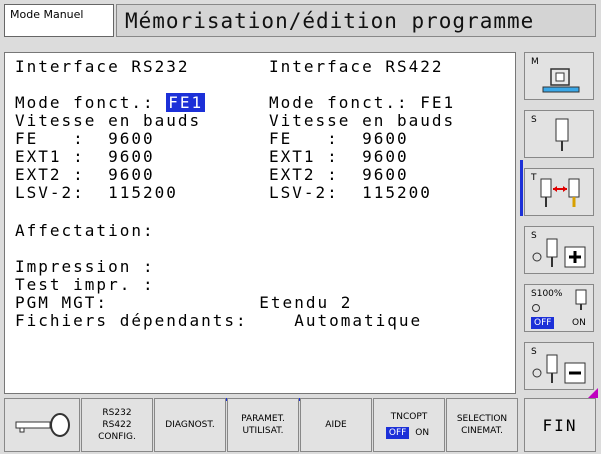 Image resolution: width=601 pixels, height=454 pixels. Describe the element at coordinates (339, 156) in the screenshot. I see `right-ext1-row: EXT1 : 9600` at that location.